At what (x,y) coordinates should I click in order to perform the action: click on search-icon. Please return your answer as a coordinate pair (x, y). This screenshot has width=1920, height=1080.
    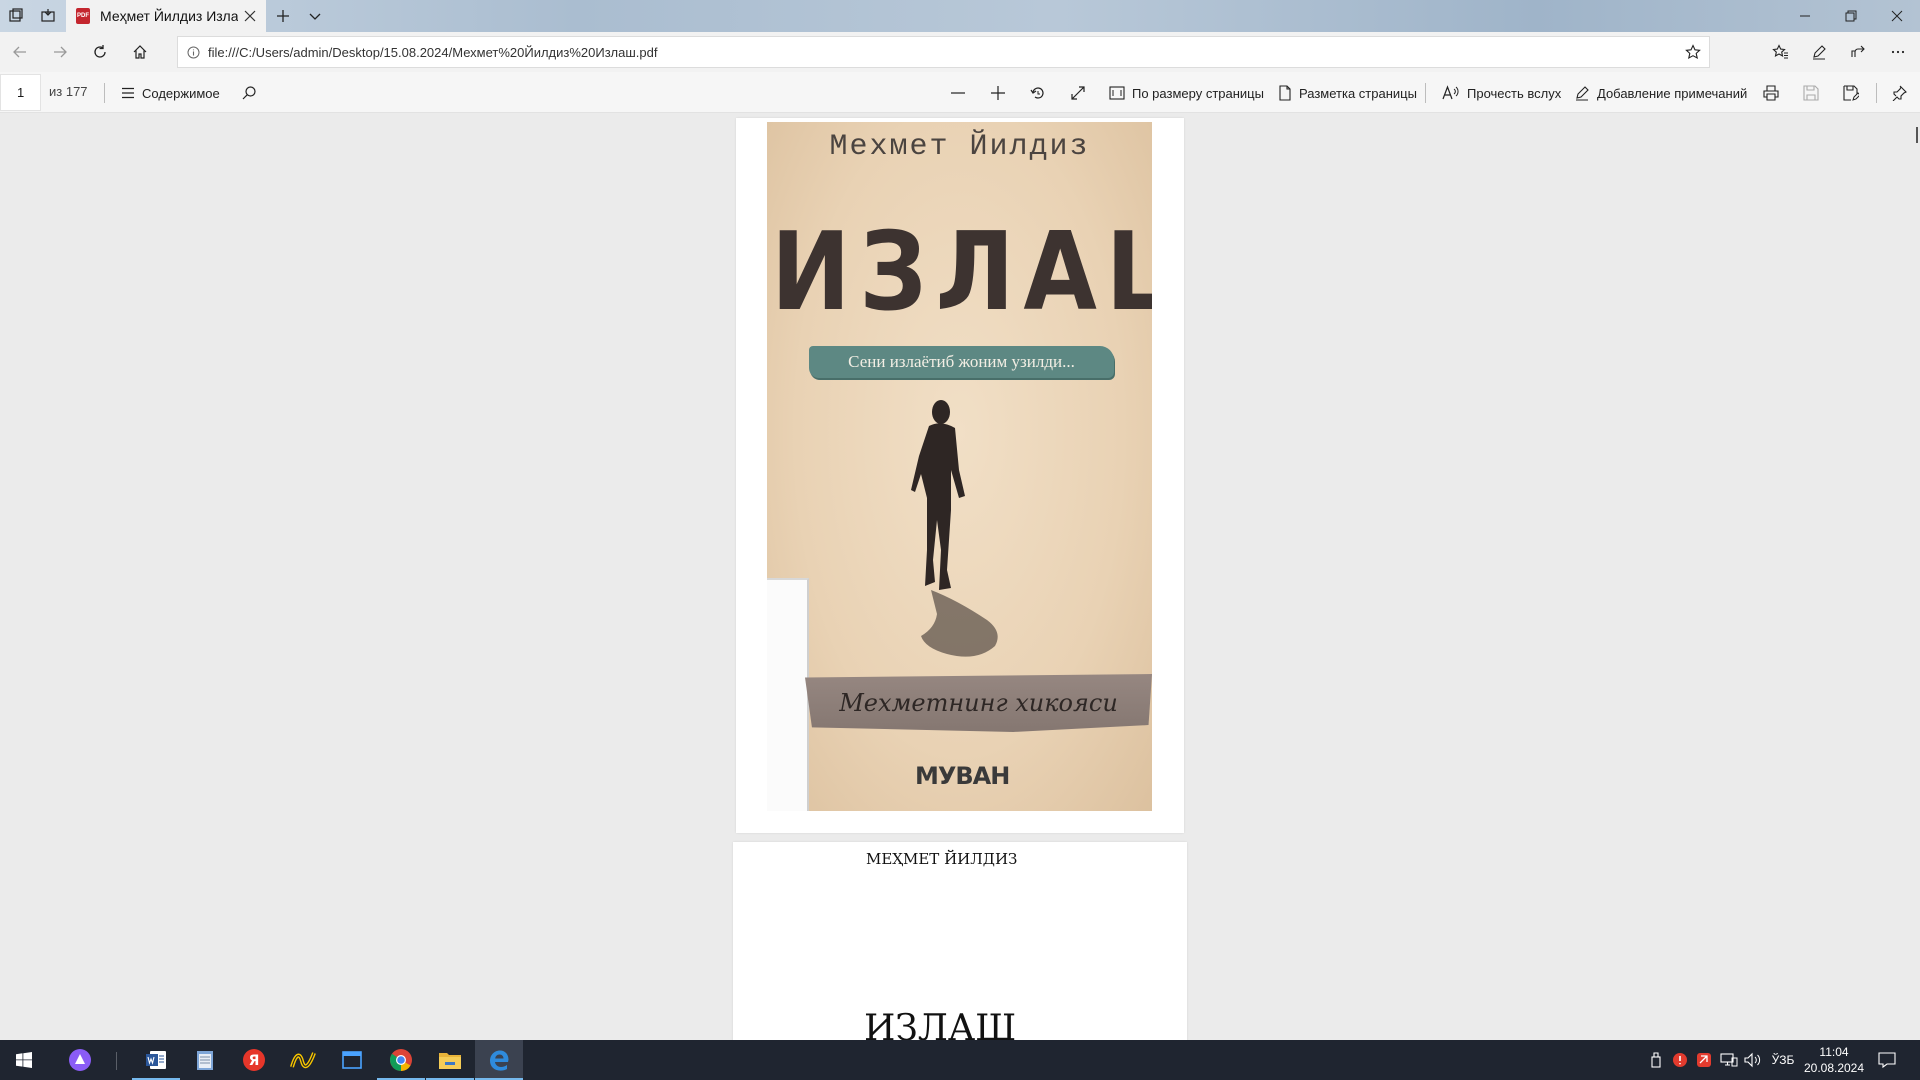
    Looking at the image, I should click on (249, 93).